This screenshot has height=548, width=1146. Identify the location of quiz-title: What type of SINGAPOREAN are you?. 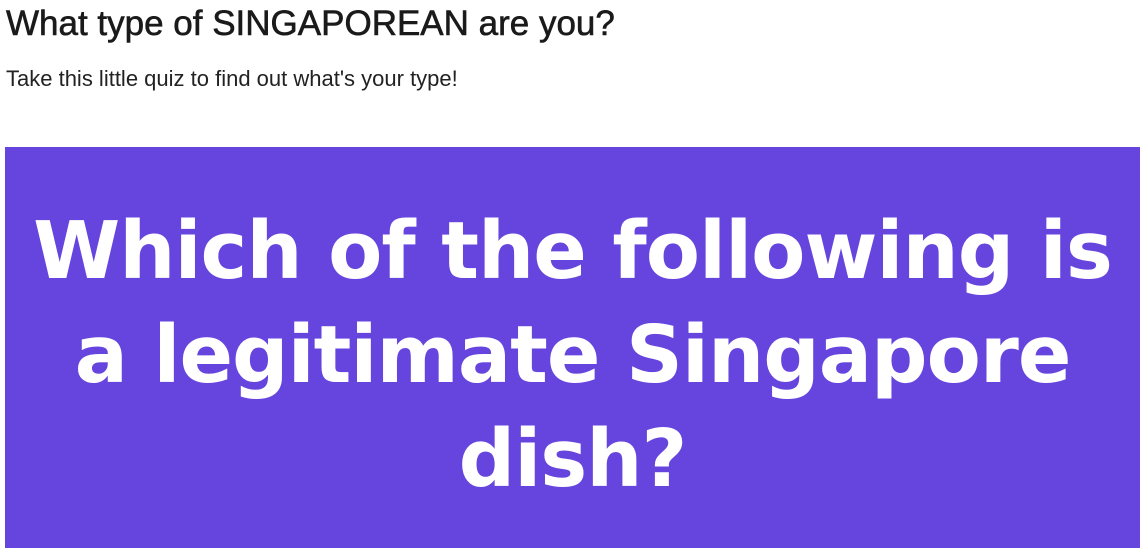
(310, 24).